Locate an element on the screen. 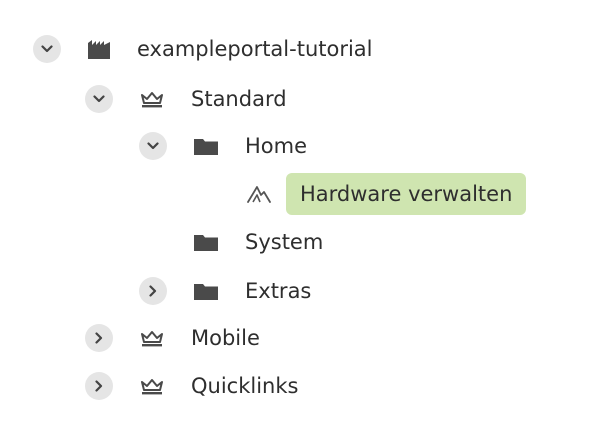 The width and height of the screenshot is (596, 432). tree-node-label: System is located at coordinates (284, 242).